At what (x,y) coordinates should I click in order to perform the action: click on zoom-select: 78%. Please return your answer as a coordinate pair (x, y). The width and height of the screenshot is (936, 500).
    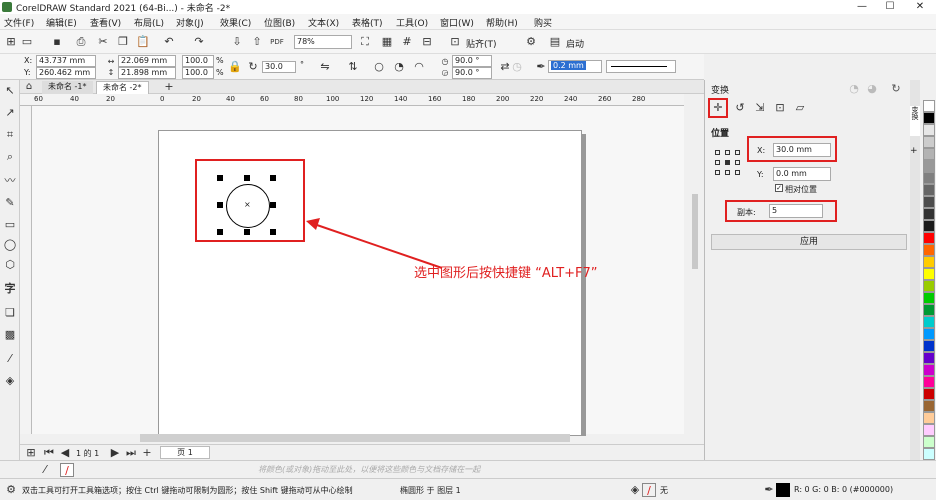
    Looking at the image, I should click on (323, 42).